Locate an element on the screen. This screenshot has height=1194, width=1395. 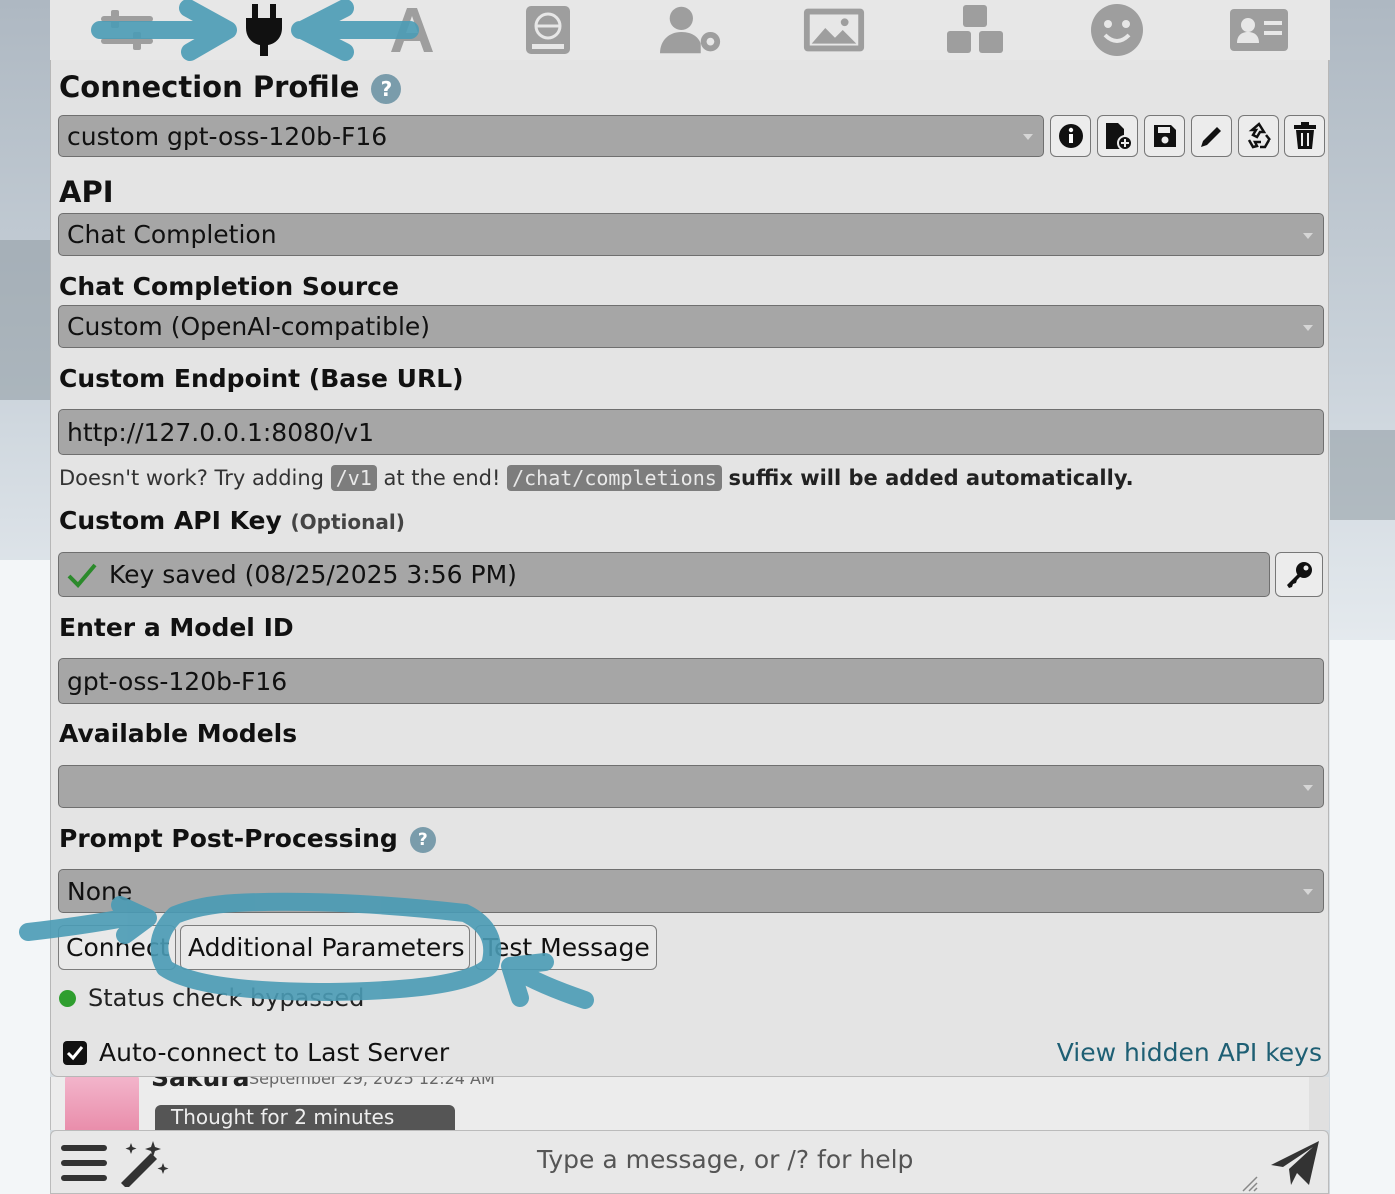
profile-save-button is located at coordinates (1164, 136).